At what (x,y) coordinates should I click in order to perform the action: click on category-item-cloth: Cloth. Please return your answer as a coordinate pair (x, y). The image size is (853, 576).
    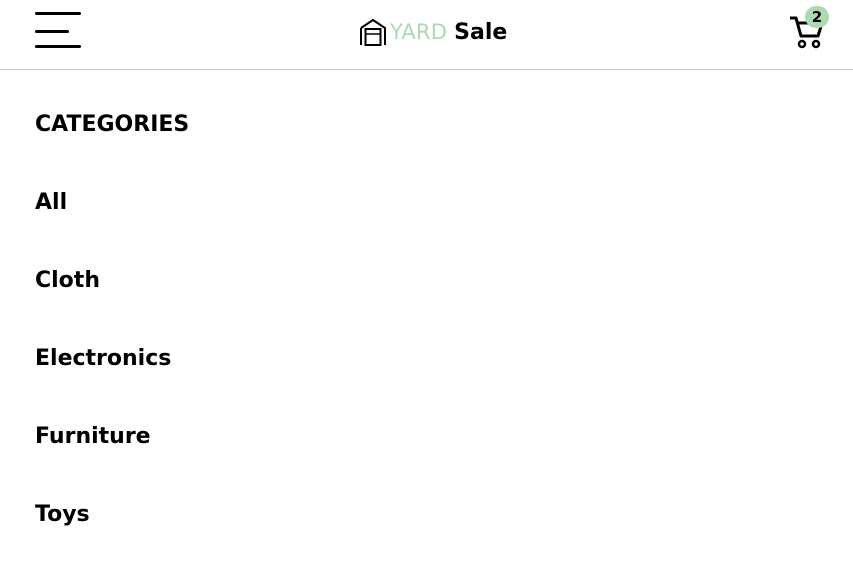
    Looking at the image, I should click on (112, 281).